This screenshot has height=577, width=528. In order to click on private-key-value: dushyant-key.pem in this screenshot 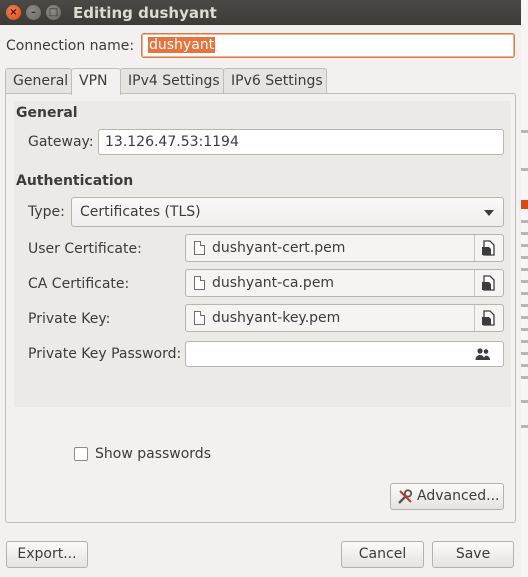, I will do `click(276, 318)`.